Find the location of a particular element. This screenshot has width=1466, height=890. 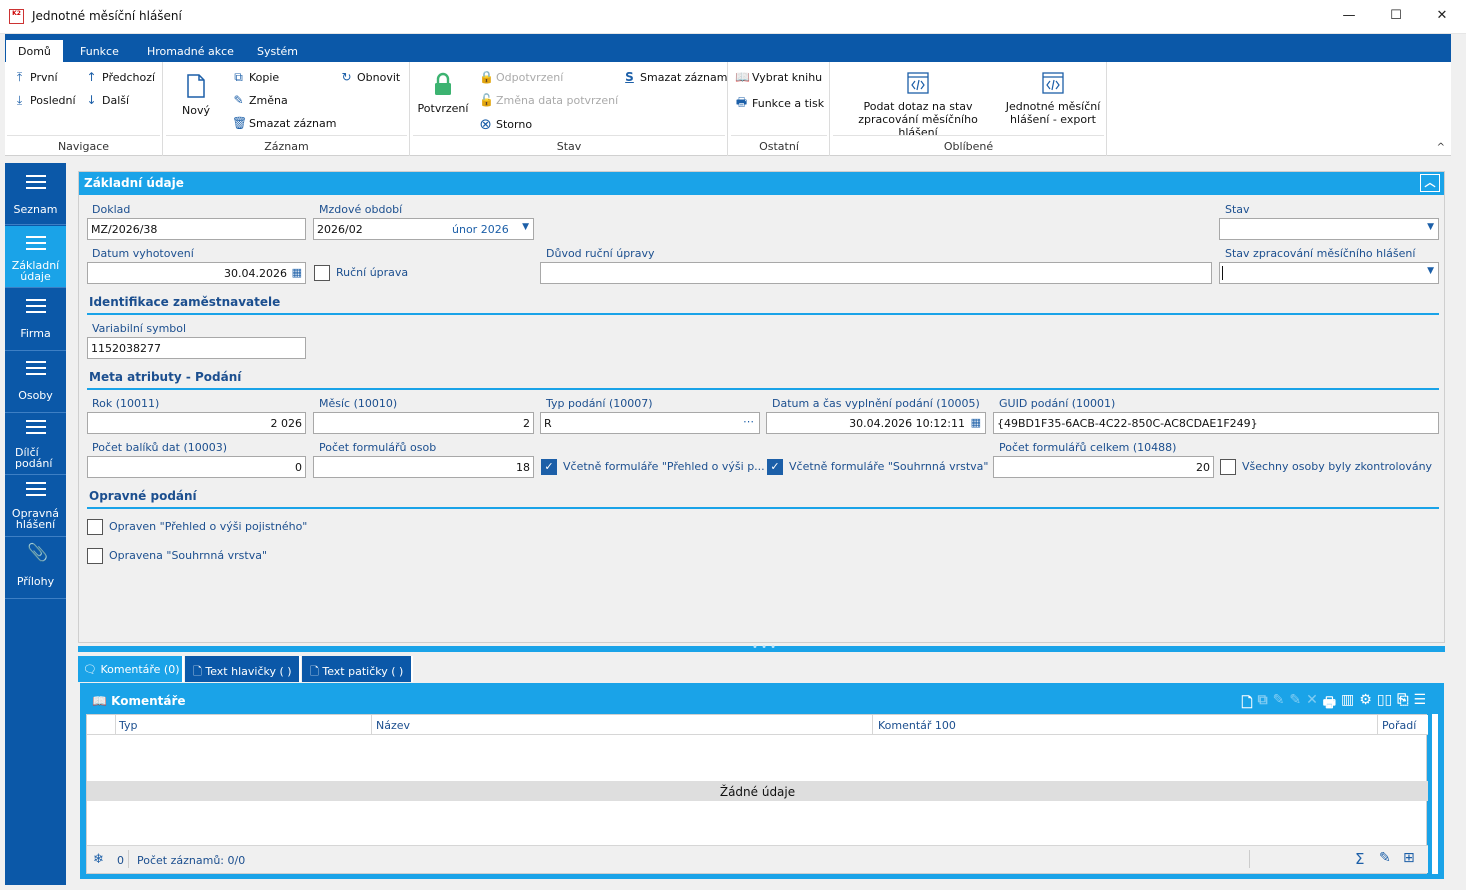

select-book-button: 📖 Vybrat knihu is located at coordinates (778, 77).